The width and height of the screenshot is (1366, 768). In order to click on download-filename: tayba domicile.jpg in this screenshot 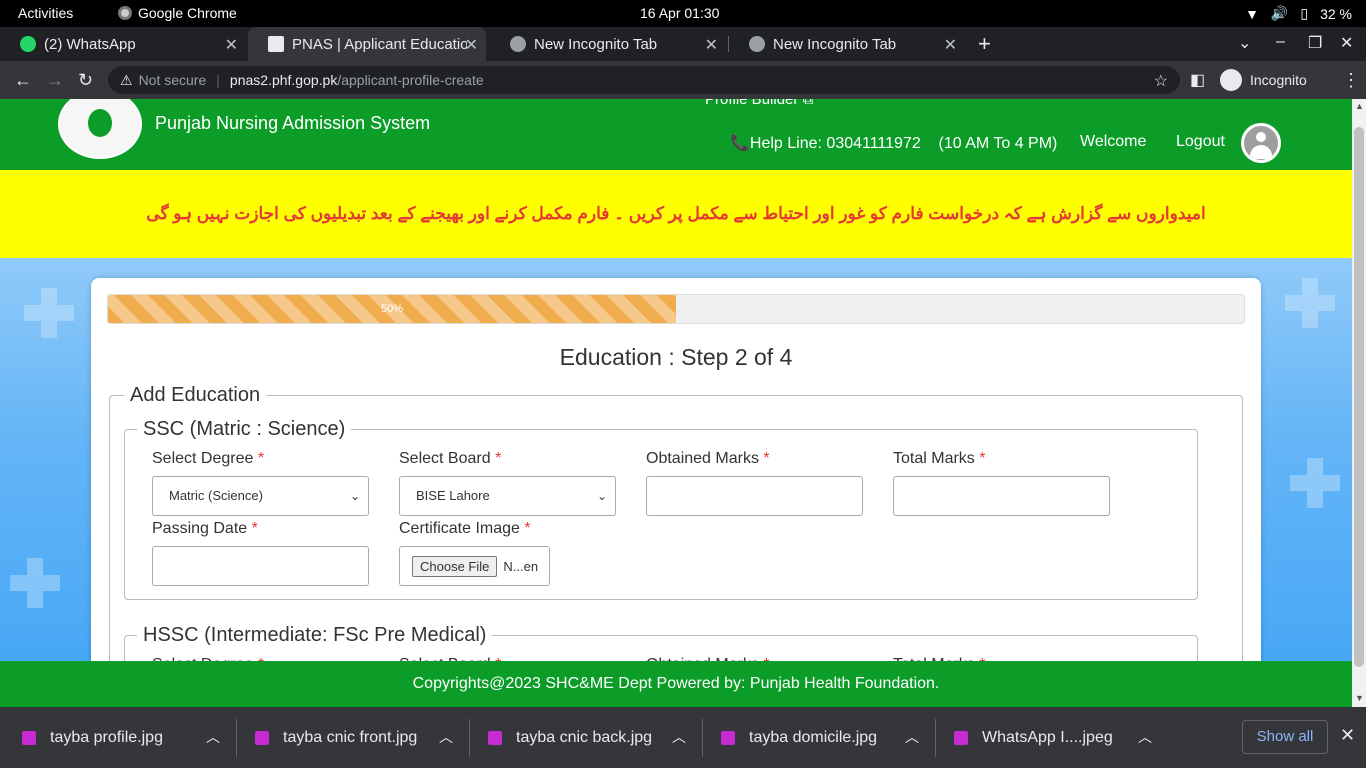, I will do `click(813, 737)`.